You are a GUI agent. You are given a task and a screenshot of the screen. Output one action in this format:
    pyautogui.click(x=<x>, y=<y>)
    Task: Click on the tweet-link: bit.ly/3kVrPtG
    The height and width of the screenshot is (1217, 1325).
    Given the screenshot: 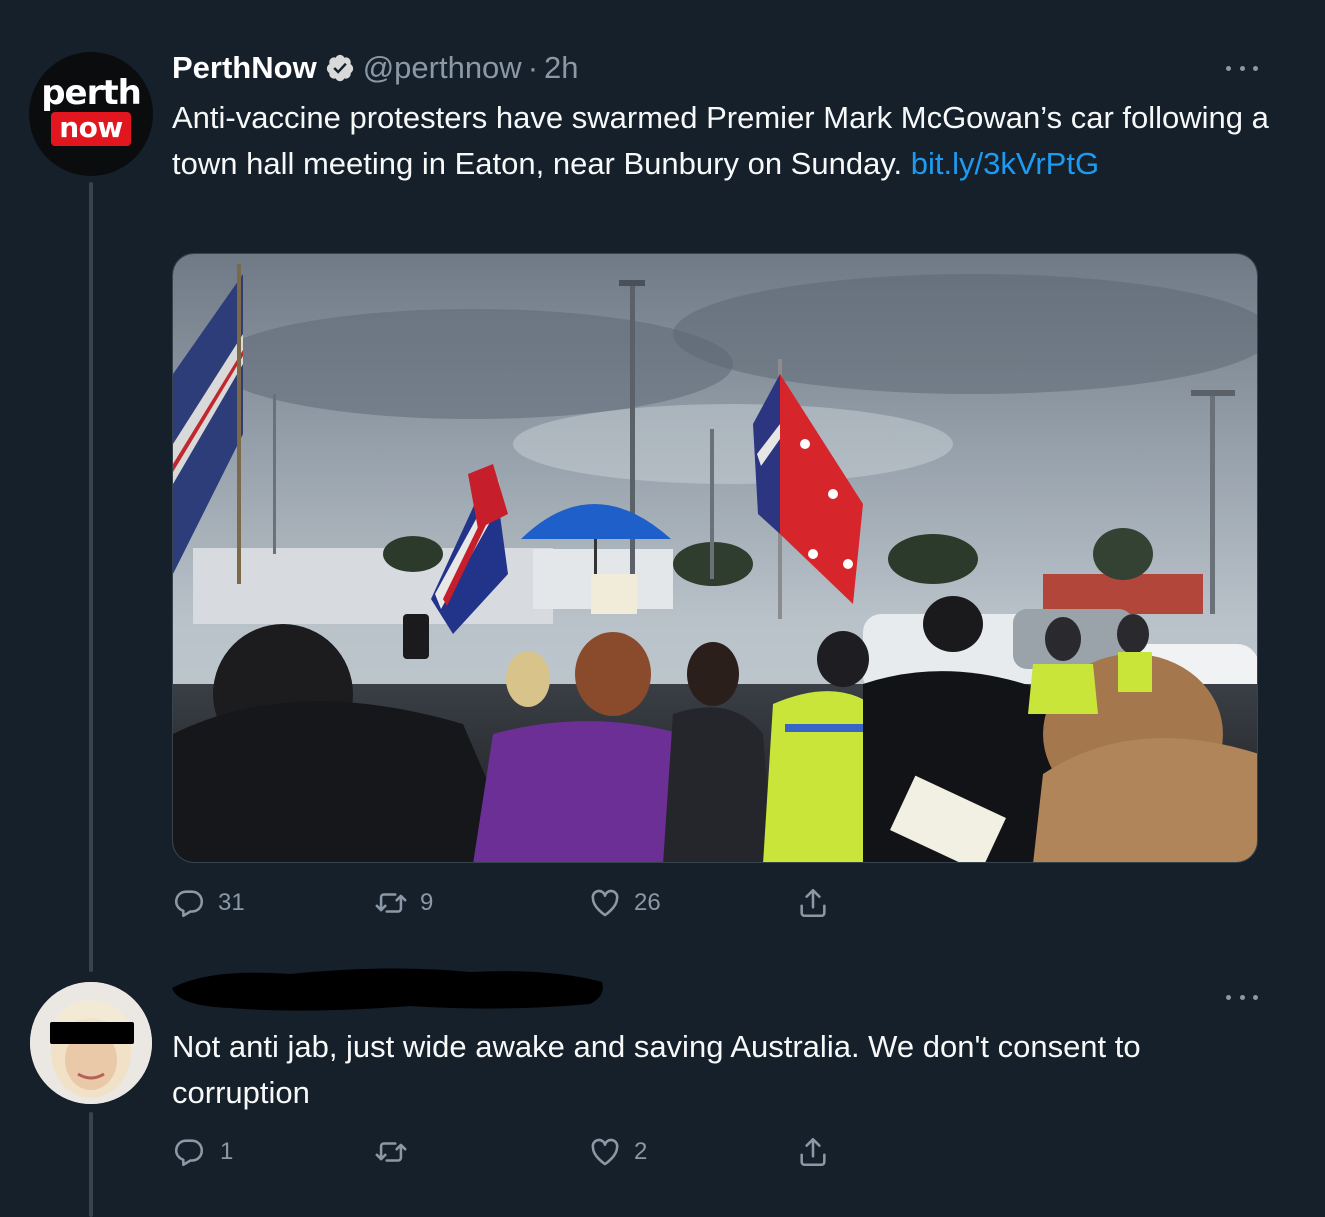 What is the action you would take?
    pyautogui.click(x=1005, y=163)
    